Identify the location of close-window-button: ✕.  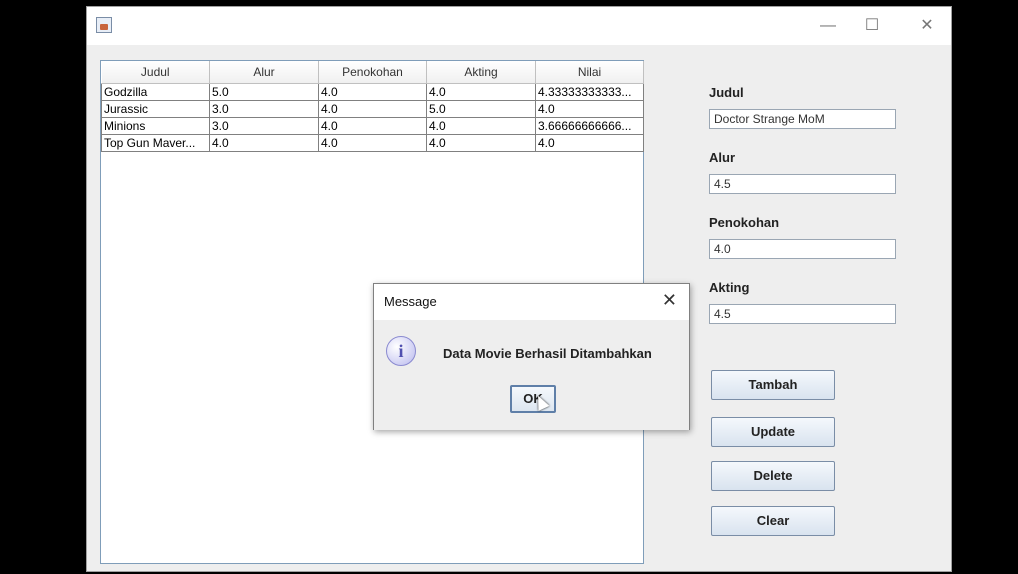
(927, 26).